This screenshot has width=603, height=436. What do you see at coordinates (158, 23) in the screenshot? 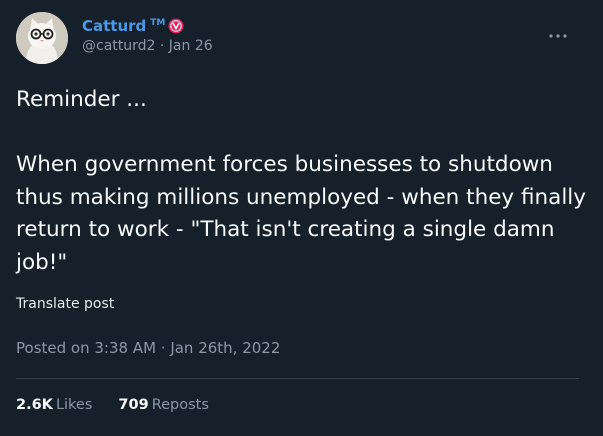
I see `trademark-mark: TM` at bounding box center [158, 23].